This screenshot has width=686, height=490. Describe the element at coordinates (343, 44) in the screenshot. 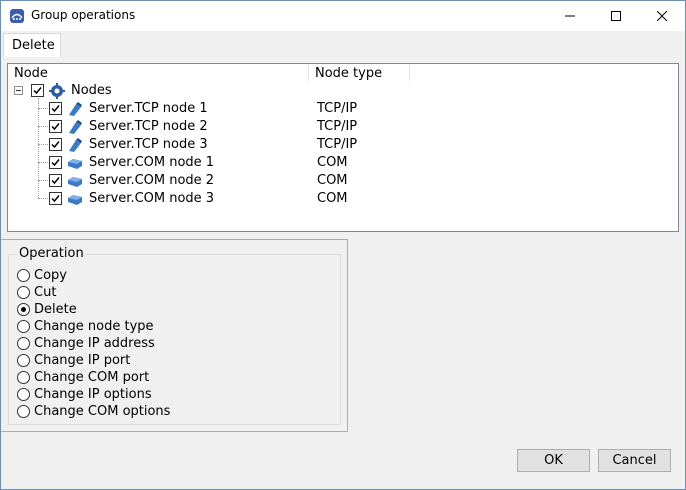

I see `tab-strip: Delete` at that location.